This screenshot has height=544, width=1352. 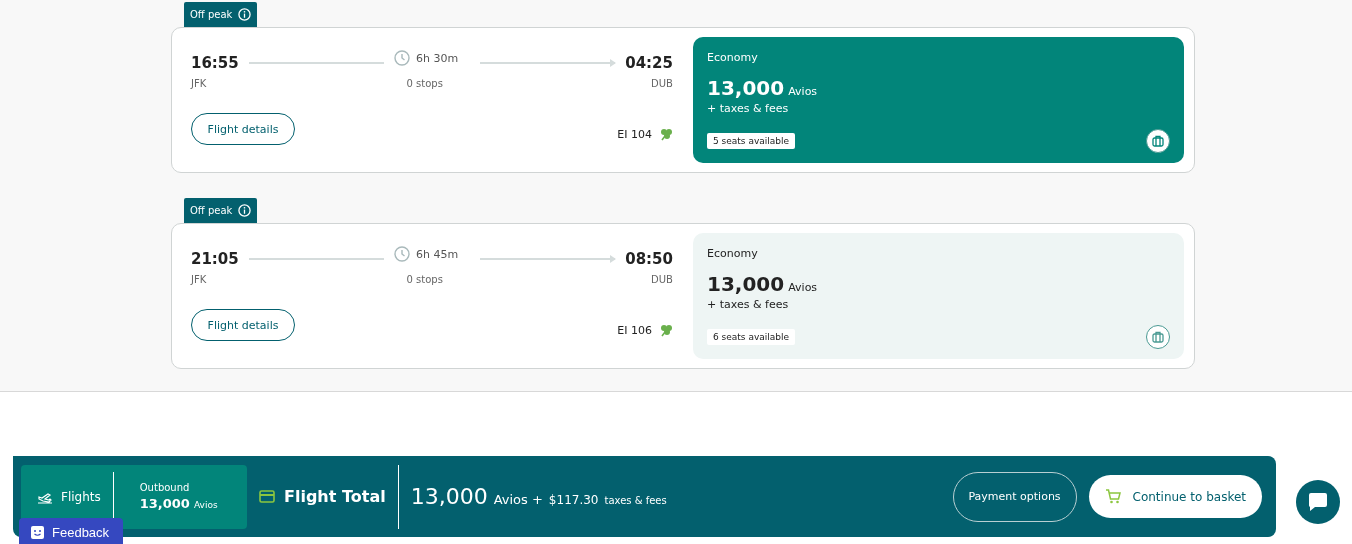 I want to click on seats-badge: 6 seats available, so click(x=751, y=337).